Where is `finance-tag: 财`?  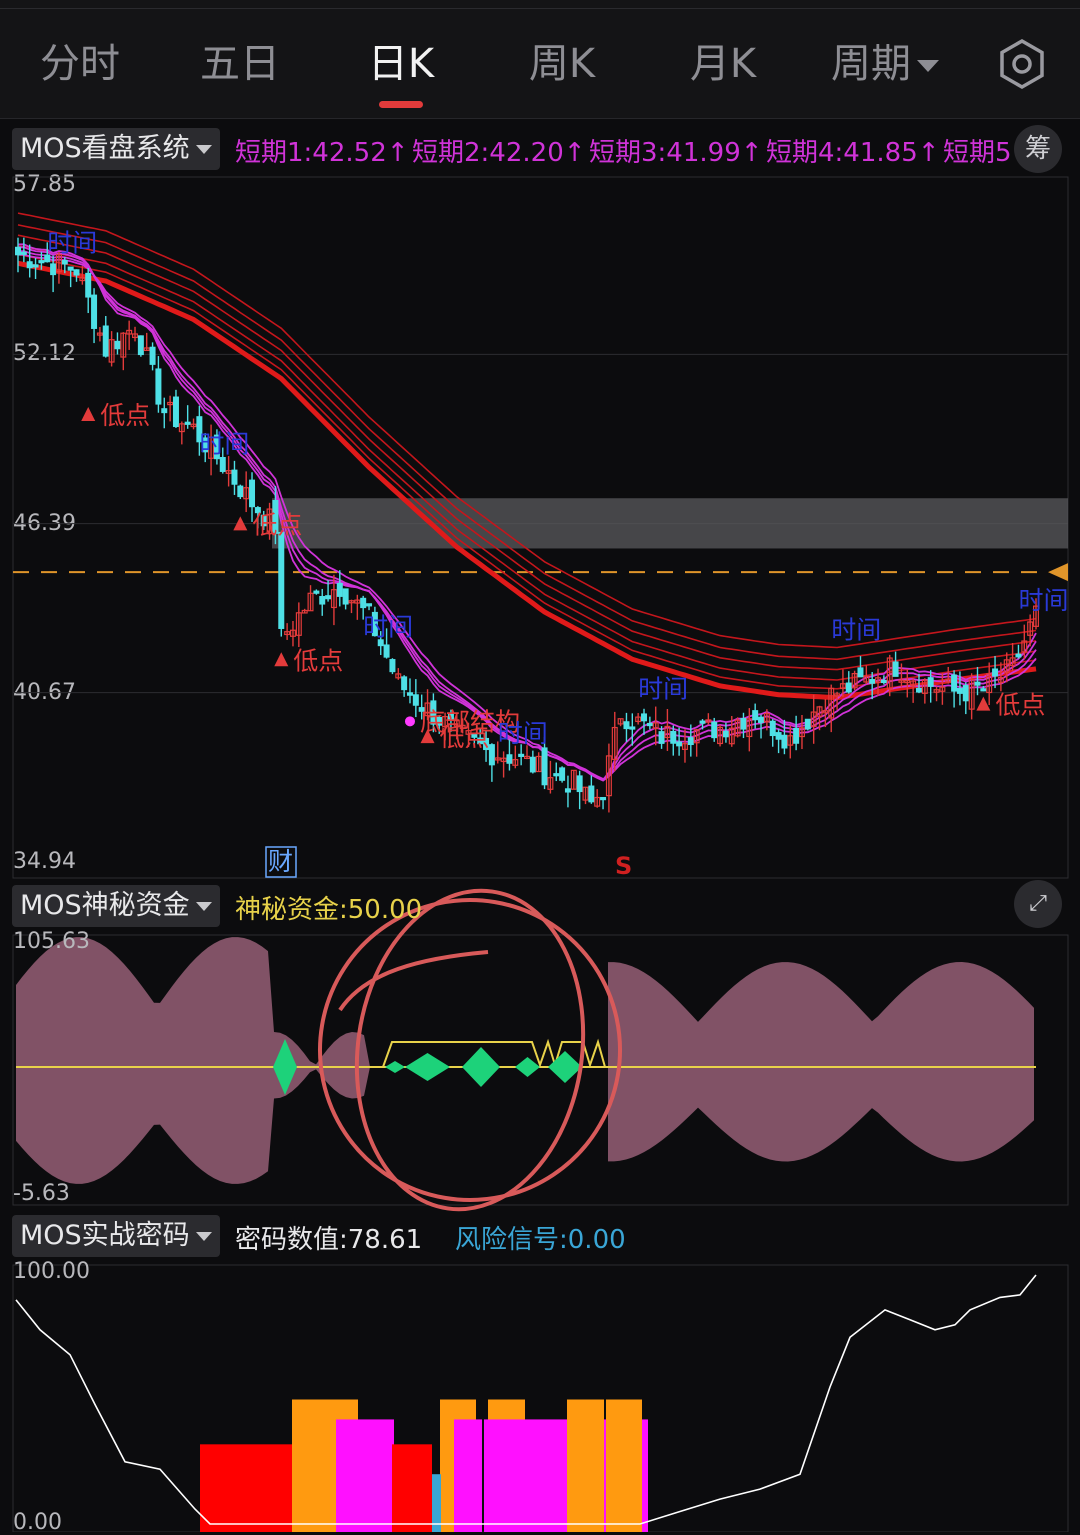 finance-tag: 财 is located at coordinates (280, 861).